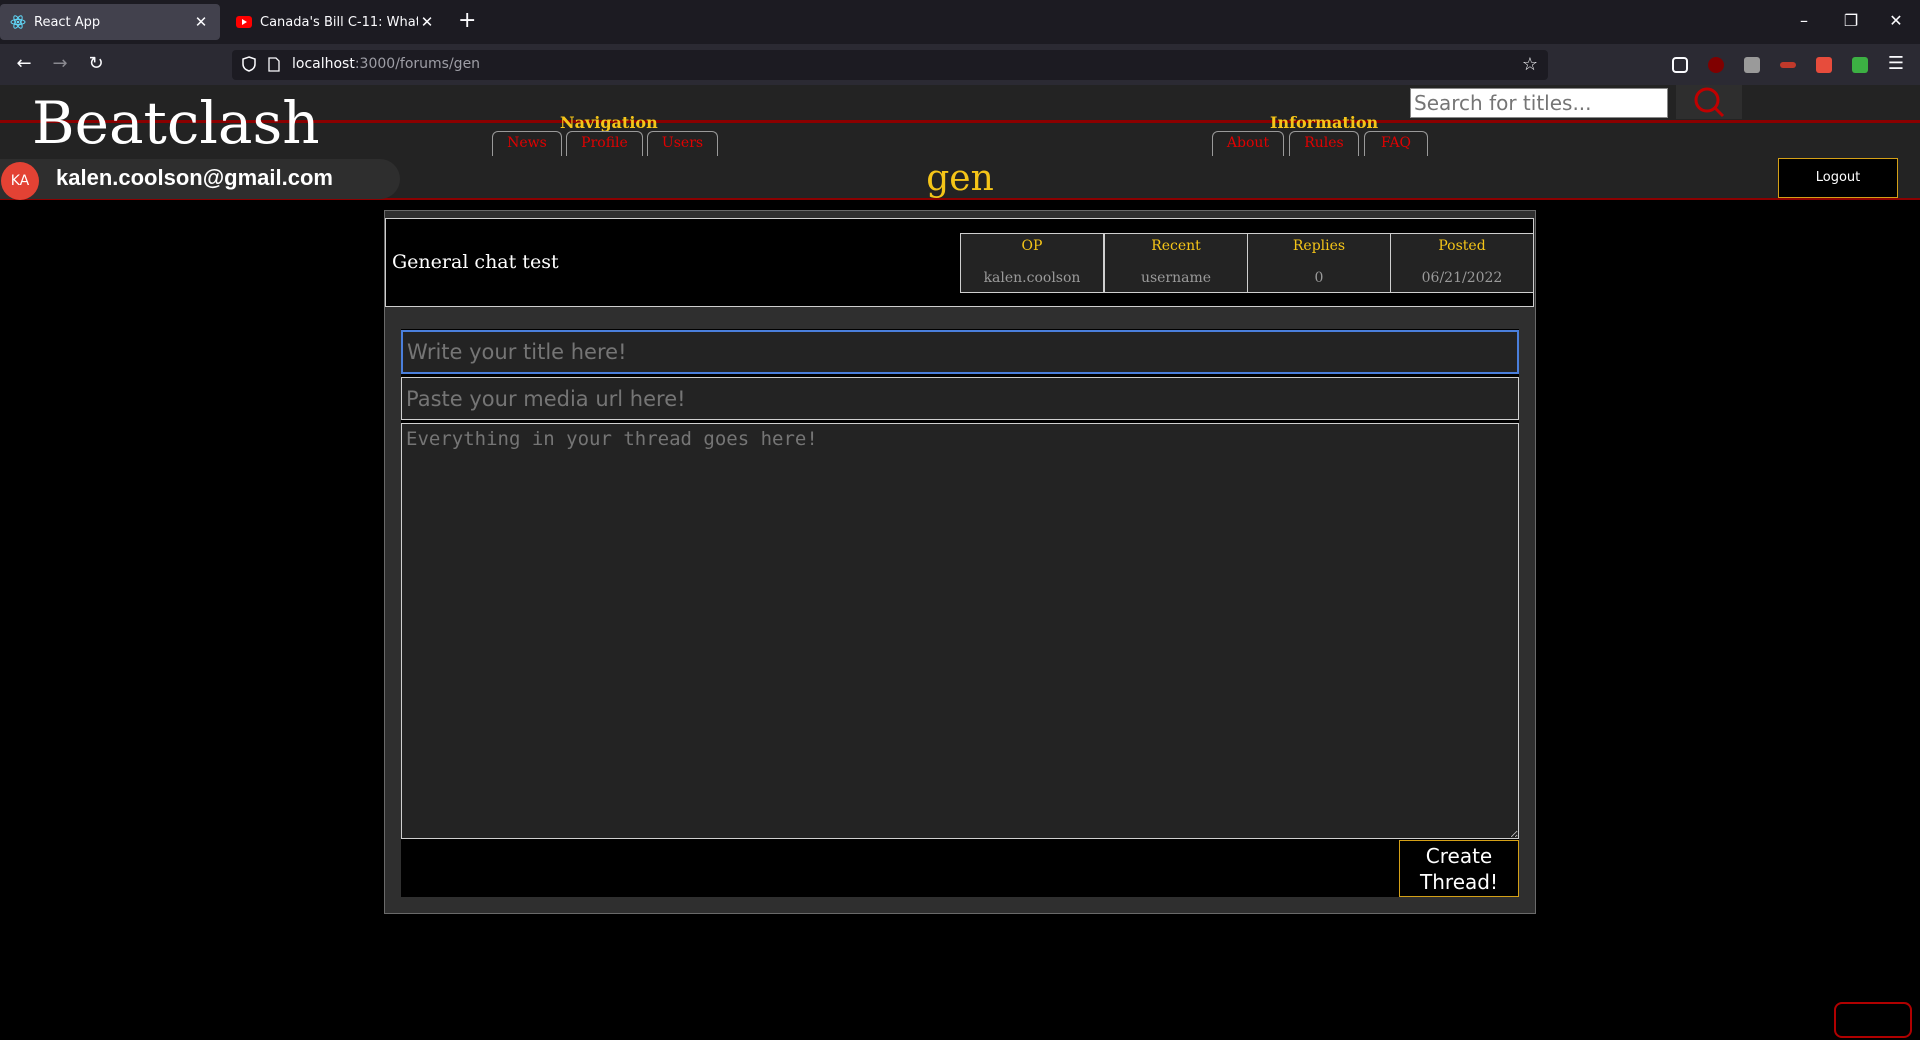 The image size is (1920, 1040). I want to click on minimize-icon: –, so click(1804, 20).